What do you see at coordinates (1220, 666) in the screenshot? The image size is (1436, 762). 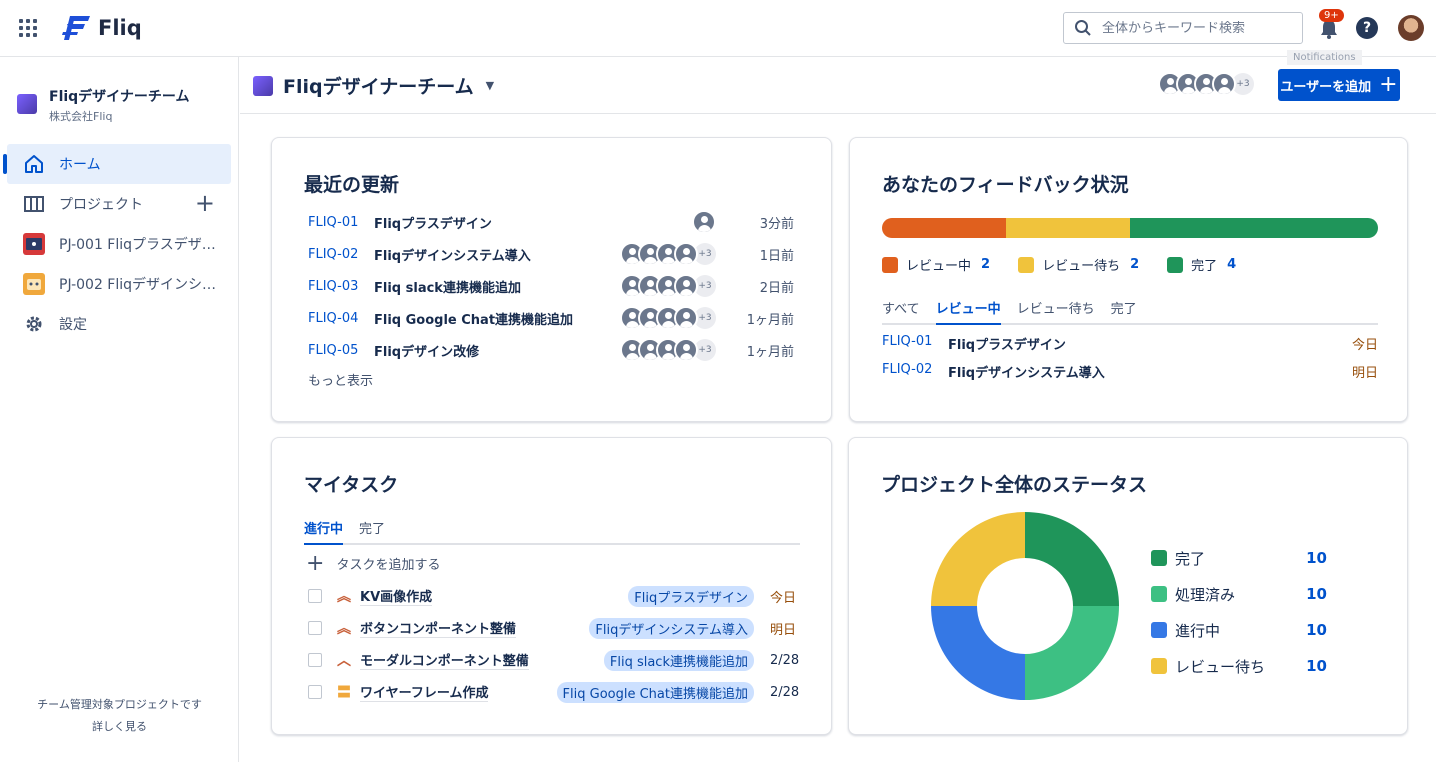 I see `legend-label: レビュー待ち` at bounding box center [1220, 666].